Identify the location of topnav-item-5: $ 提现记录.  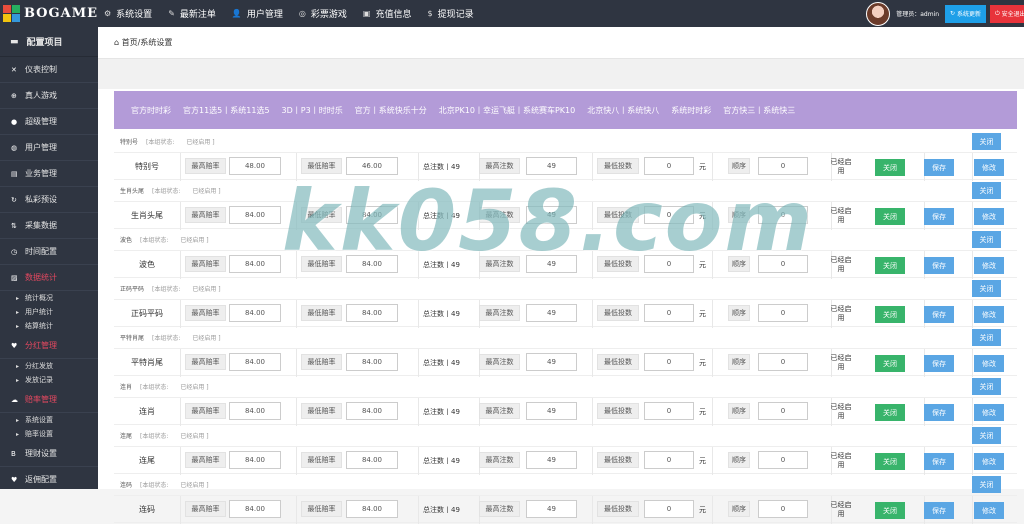
(450, 13).